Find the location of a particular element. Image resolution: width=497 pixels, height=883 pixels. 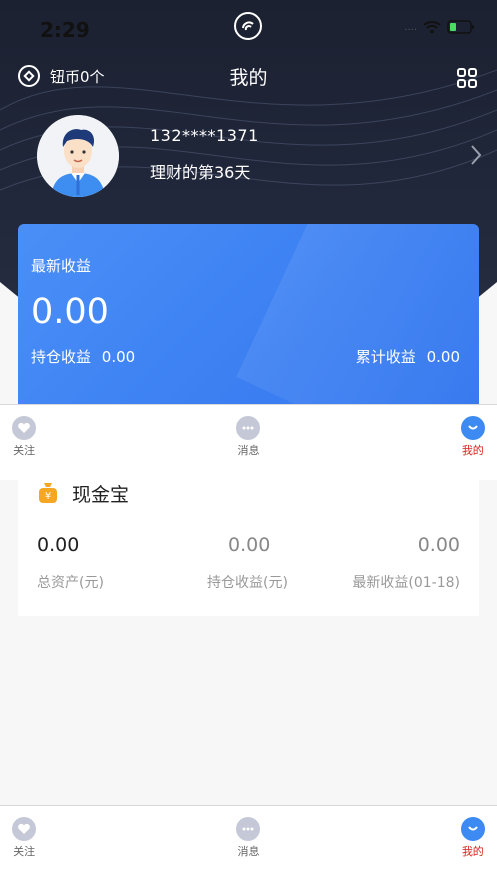

total-income: 累计收益 0.00 is located at coordinates (408, 356).